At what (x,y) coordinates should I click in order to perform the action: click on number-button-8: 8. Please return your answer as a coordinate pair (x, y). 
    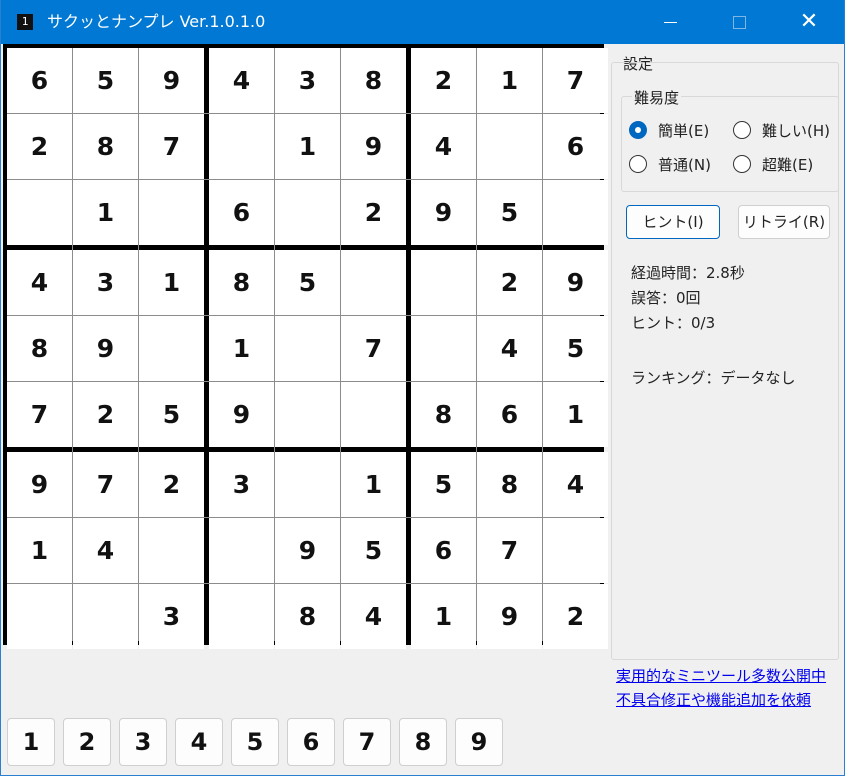
    Looking at the image, I should click on (423, 742).